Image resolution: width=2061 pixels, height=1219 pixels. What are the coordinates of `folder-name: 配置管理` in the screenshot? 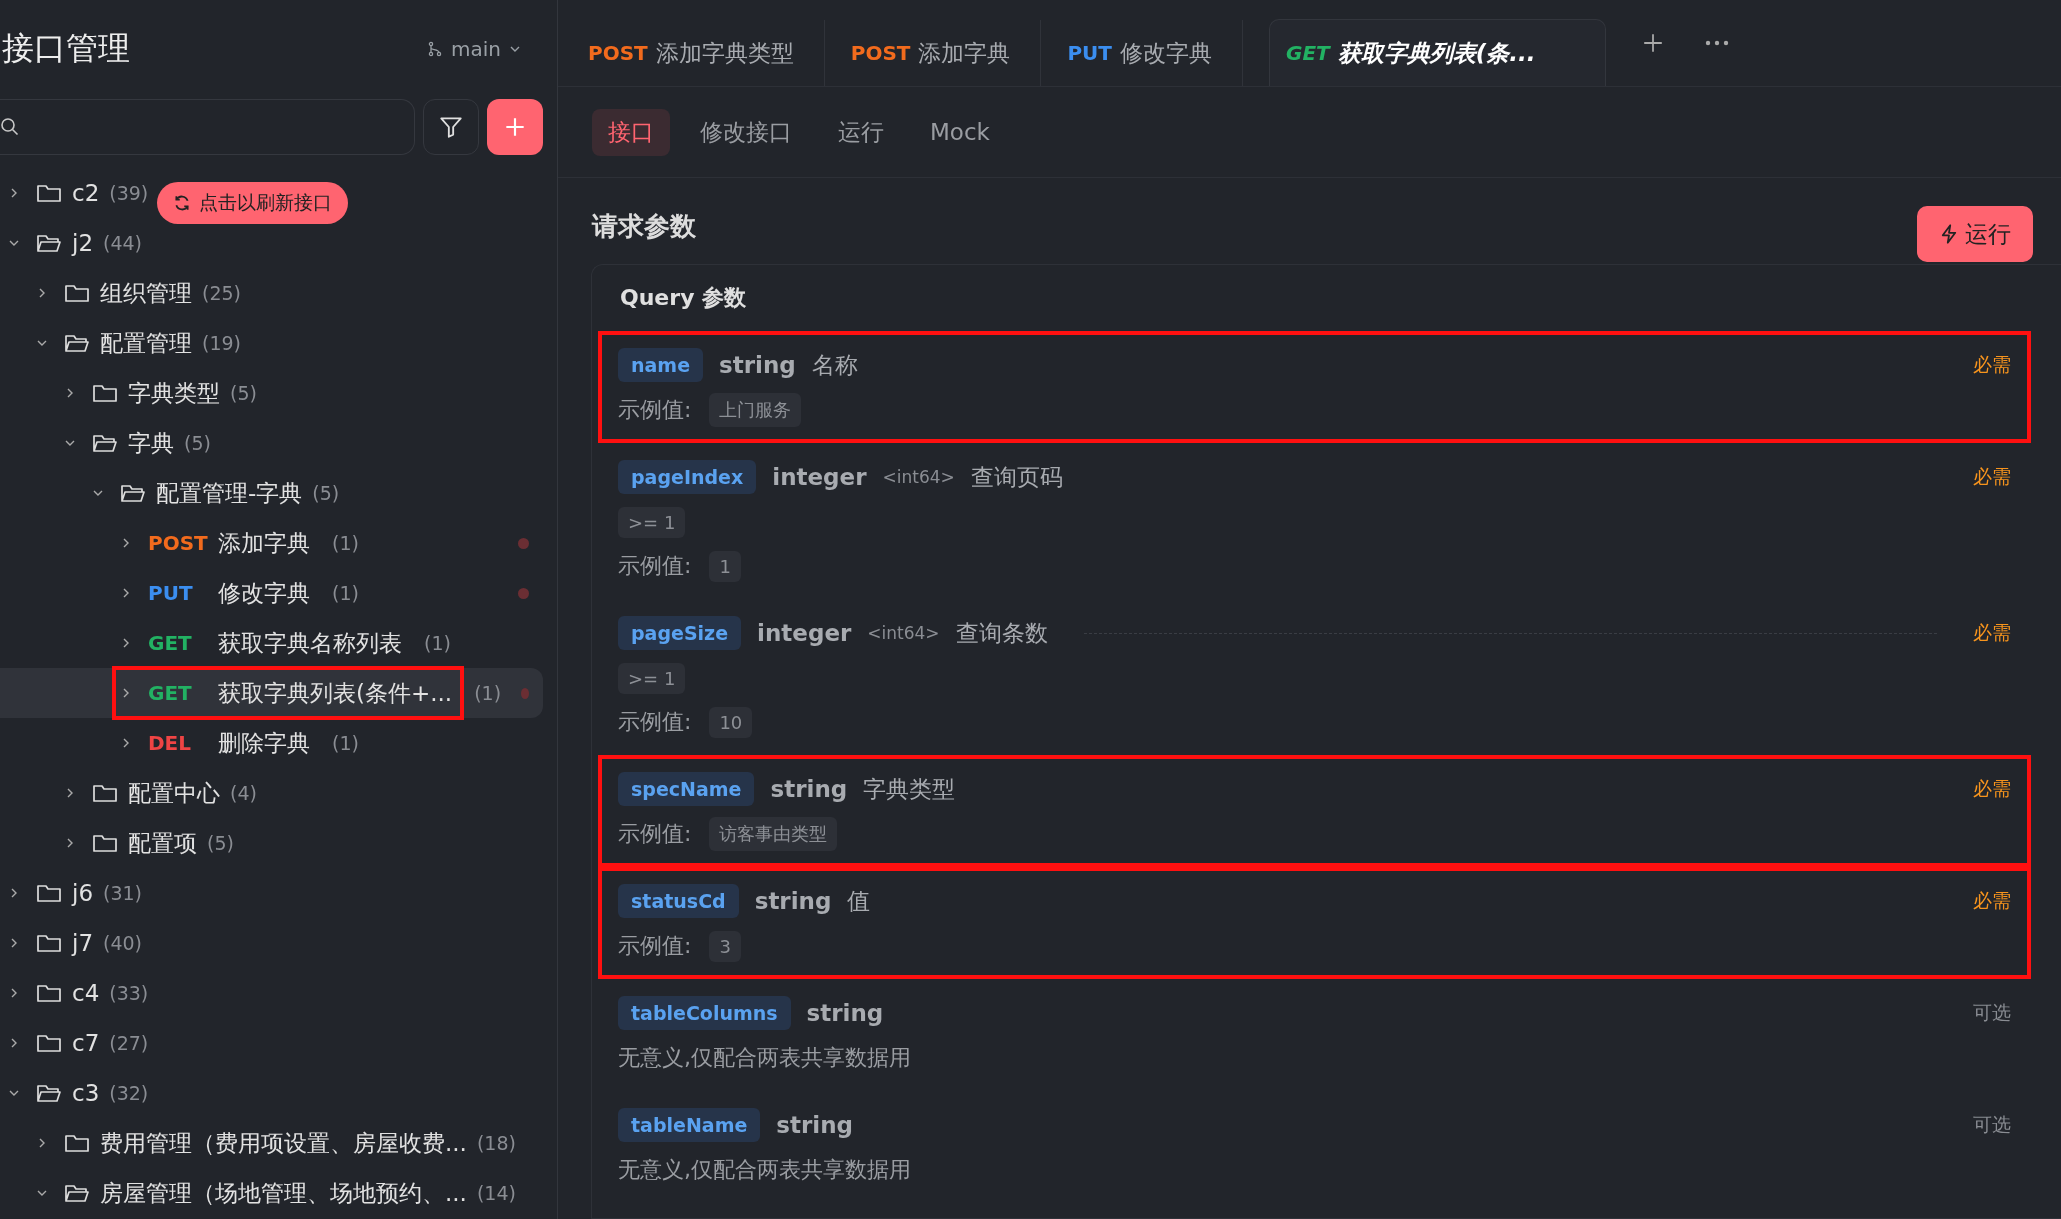 It's located at (146, 343).